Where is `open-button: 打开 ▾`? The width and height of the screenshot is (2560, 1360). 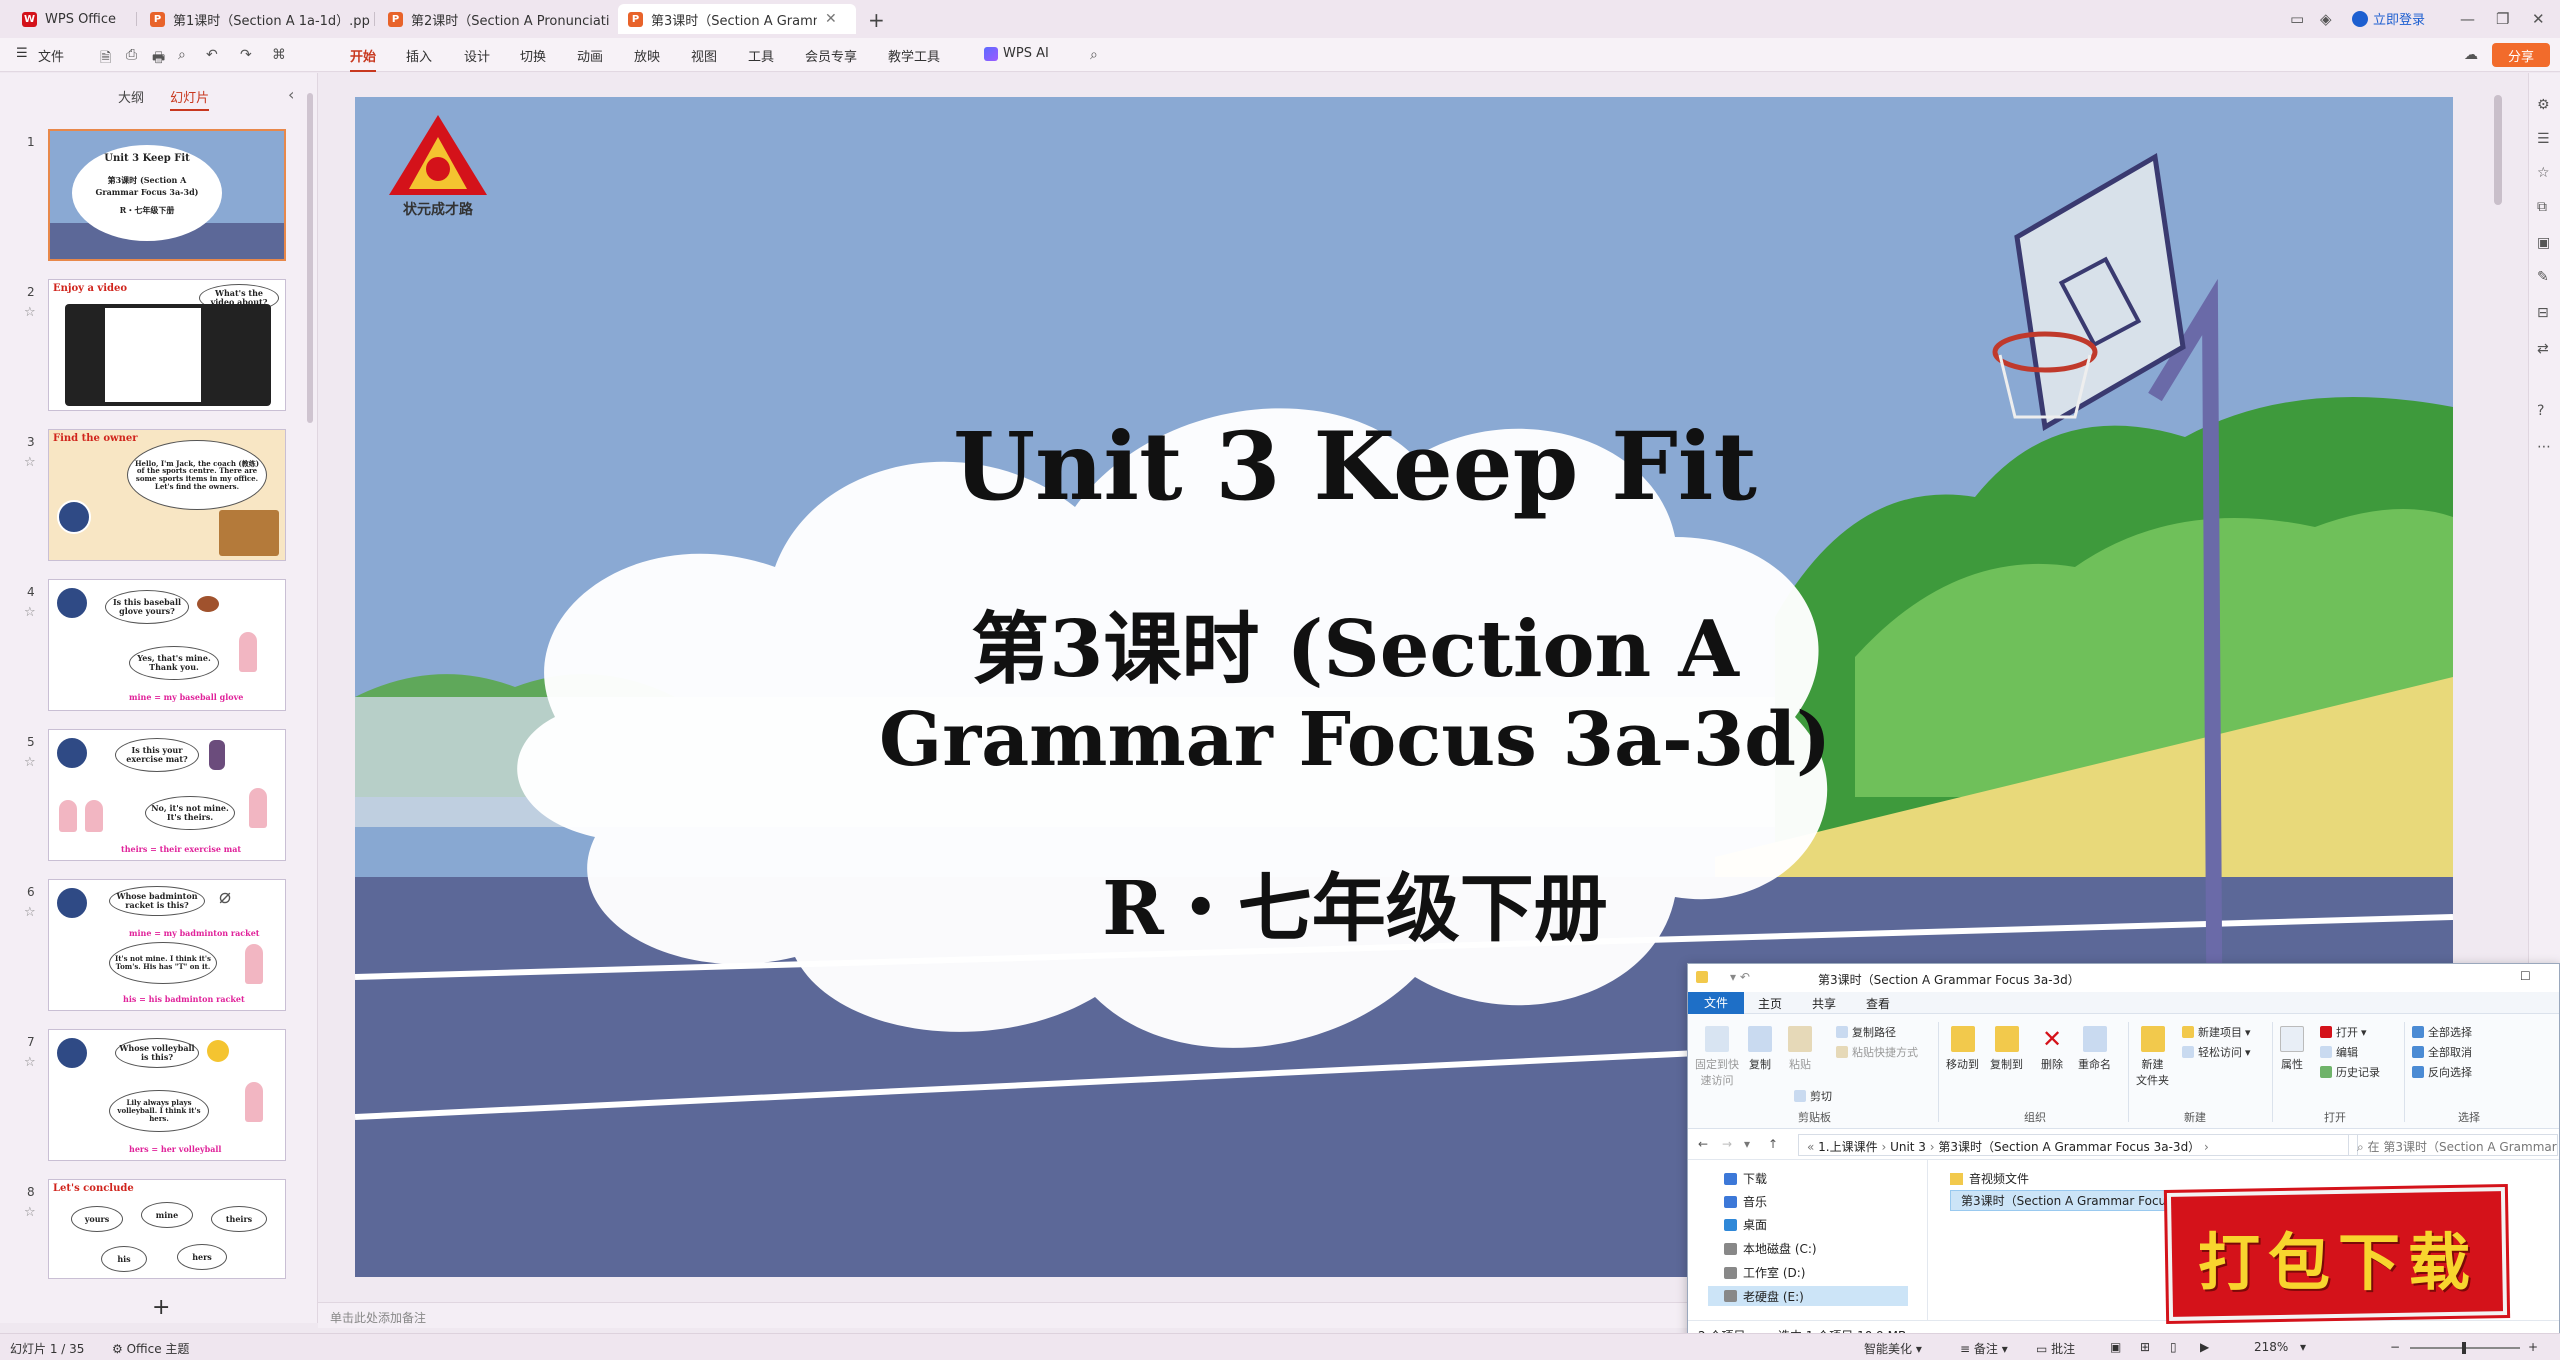 open-button: 打开 ▾ is located at coordinates (2343, 1032).